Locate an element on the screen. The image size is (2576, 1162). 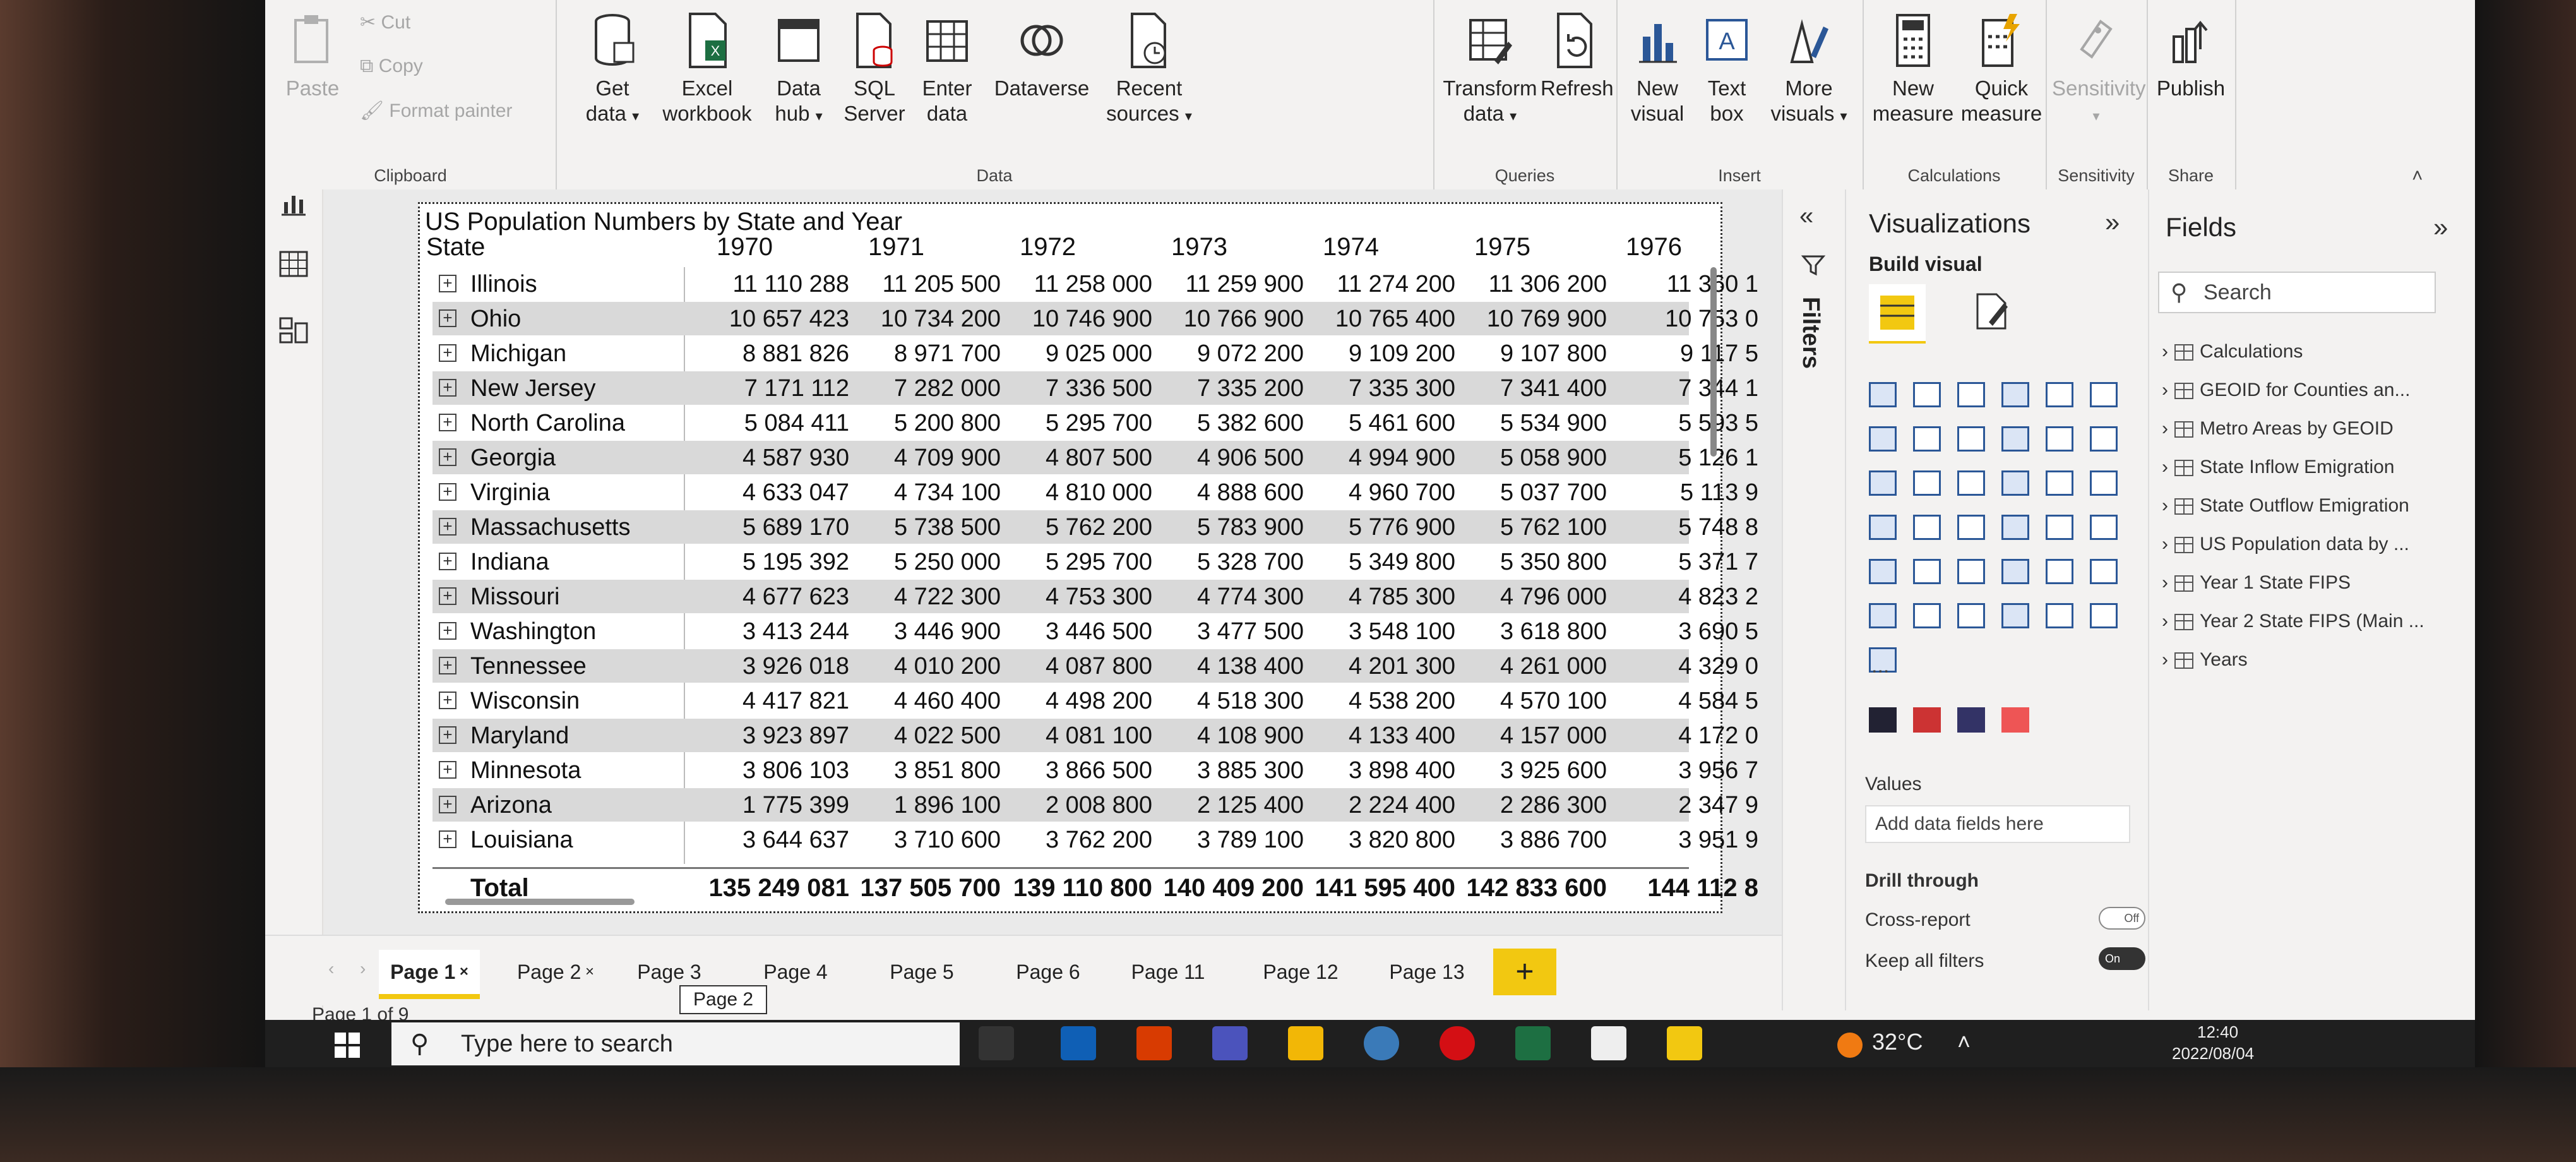
get-data-button: Get data ▾ is located at coordinates (612, 70).